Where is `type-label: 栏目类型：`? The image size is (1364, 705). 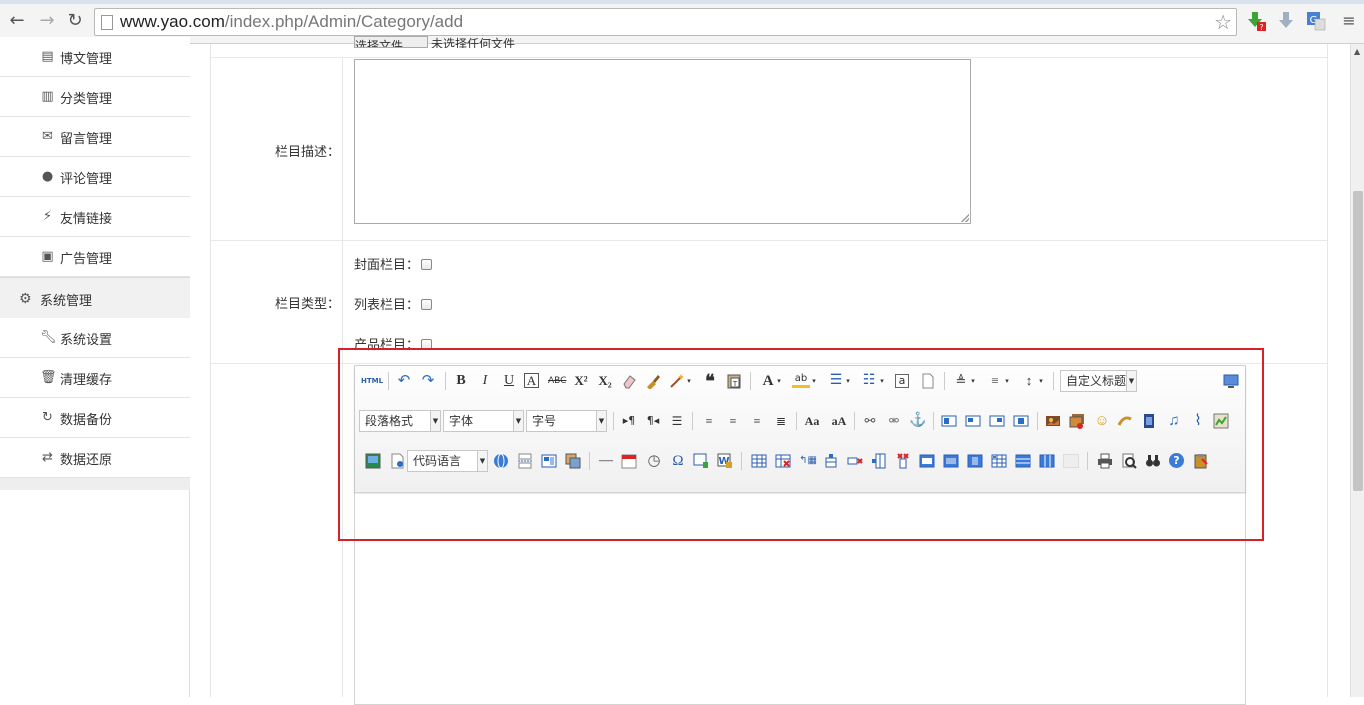
type-label: 栏目类型： is located at coordinates (307, 304).